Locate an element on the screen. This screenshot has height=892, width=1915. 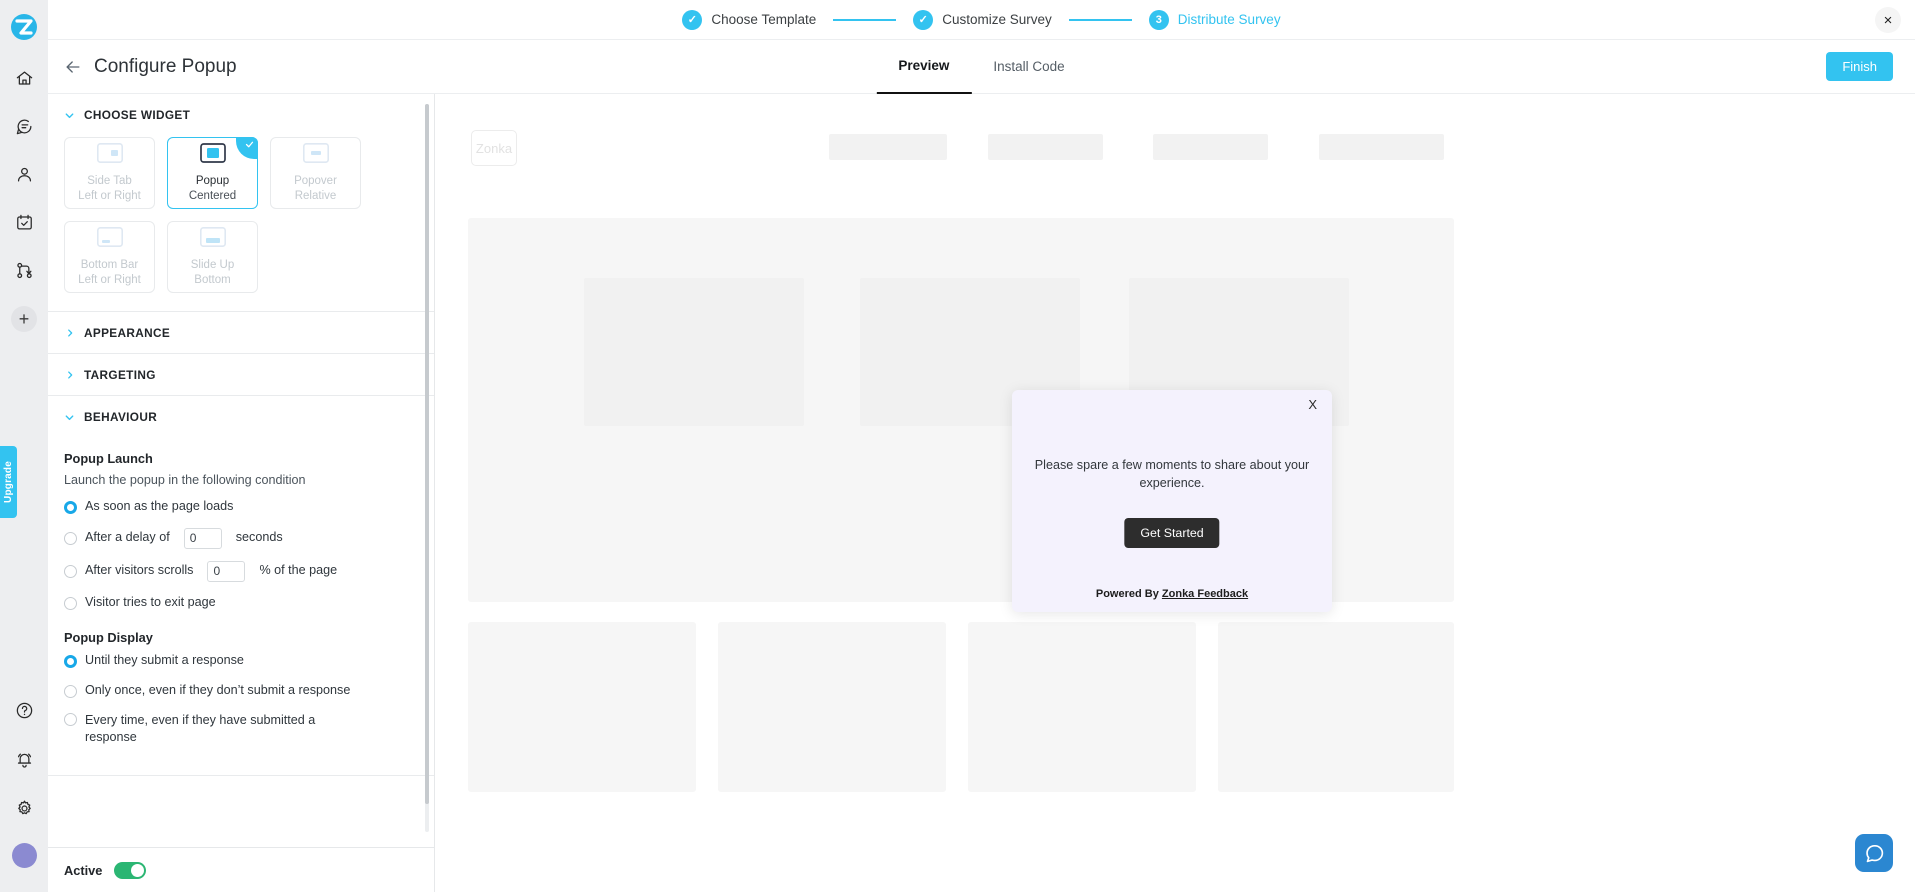
tab-preview: Preview is located at coordinates (924, 67).